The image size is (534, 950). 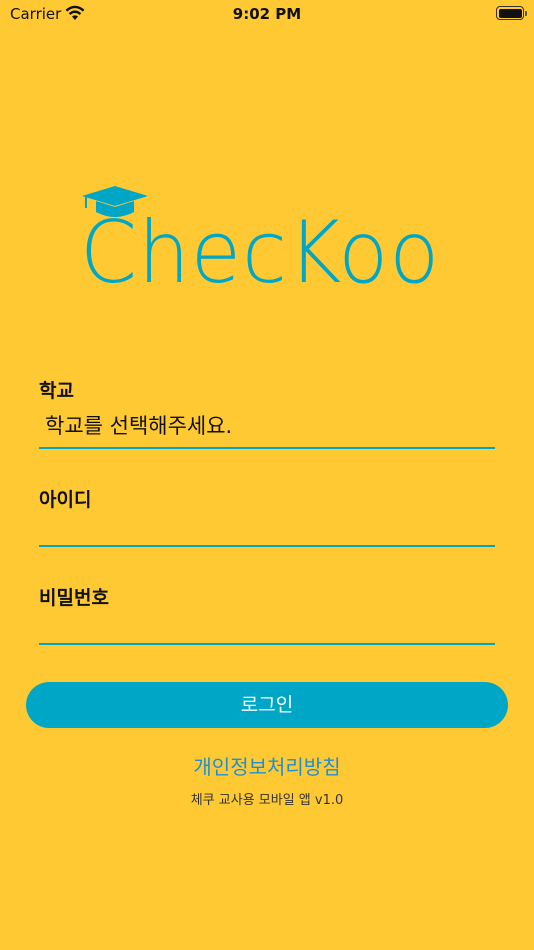 I want to click on version-text: 체쿠 교사용 모바일 앱 v1.0, so click(x=267, y=800).